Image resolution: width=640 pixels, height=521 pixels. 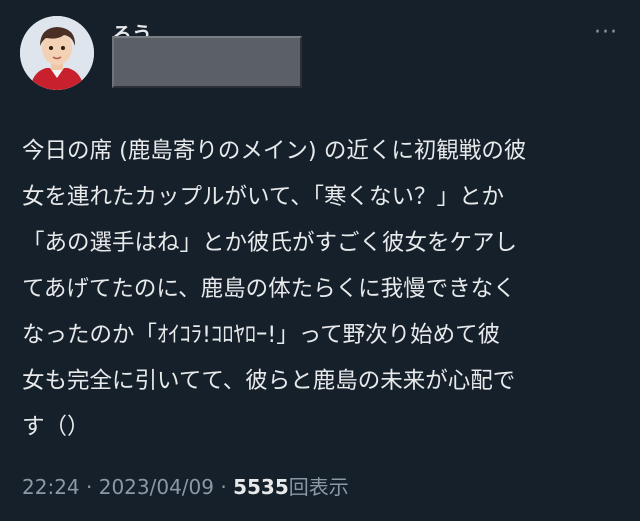 What do you see at coordinates (263, 197) in the screenshot?
I see `tweet-line: 女を連れたカップルがいて、「寒くない？」とか` at bounding box center [263, 197].